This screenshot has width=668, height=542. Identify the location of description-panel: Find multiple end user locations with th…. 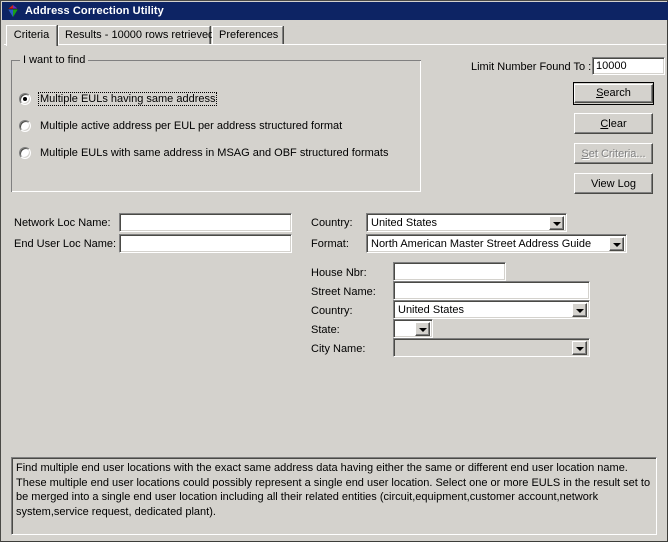
(334, 496).